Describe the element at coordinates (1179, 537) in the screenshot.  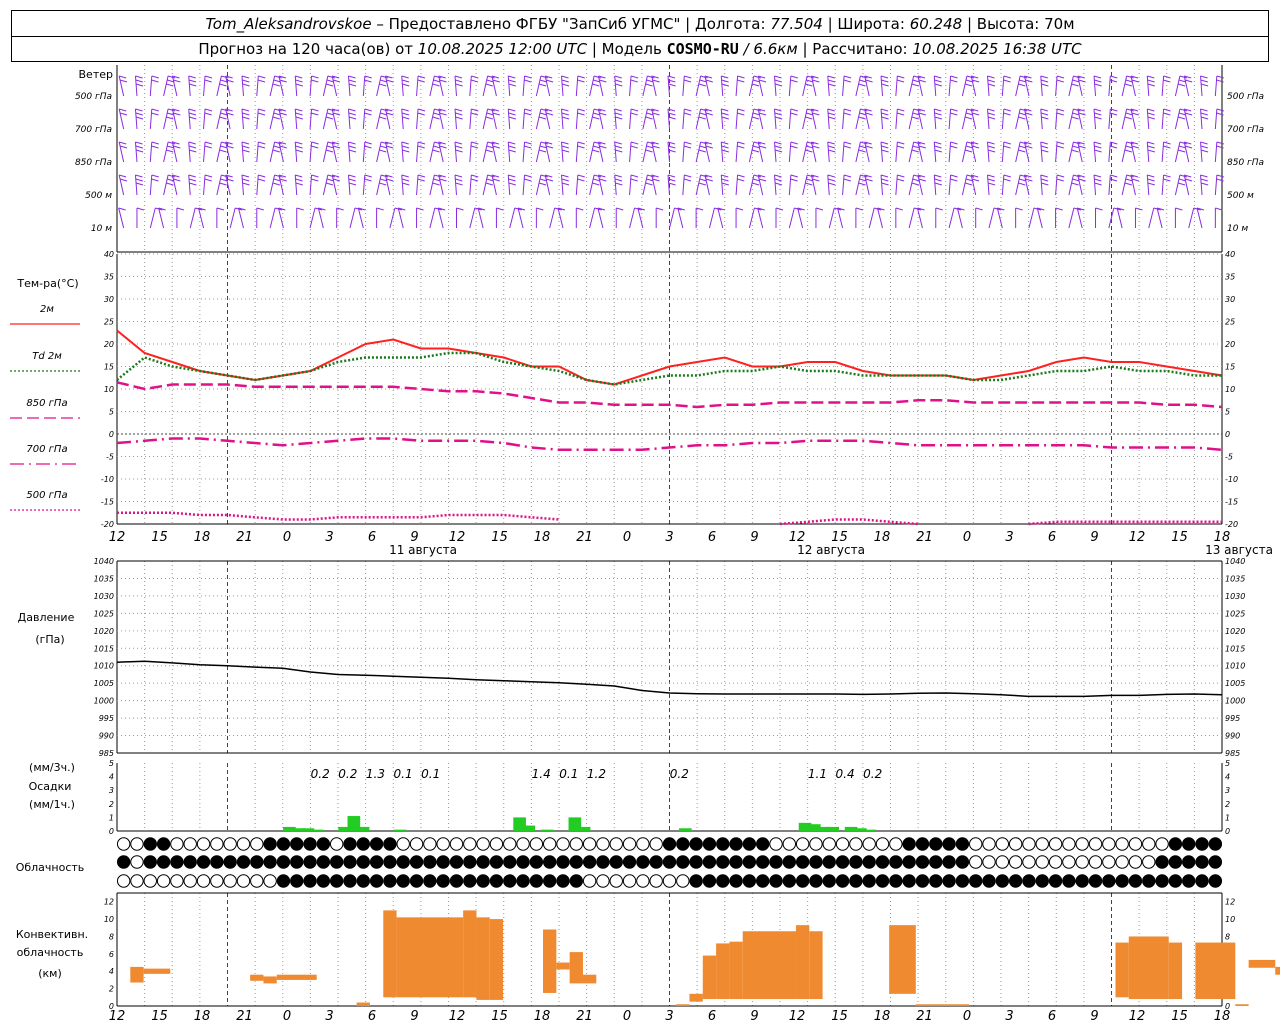
I see `hour-label-top: 15` at that location.